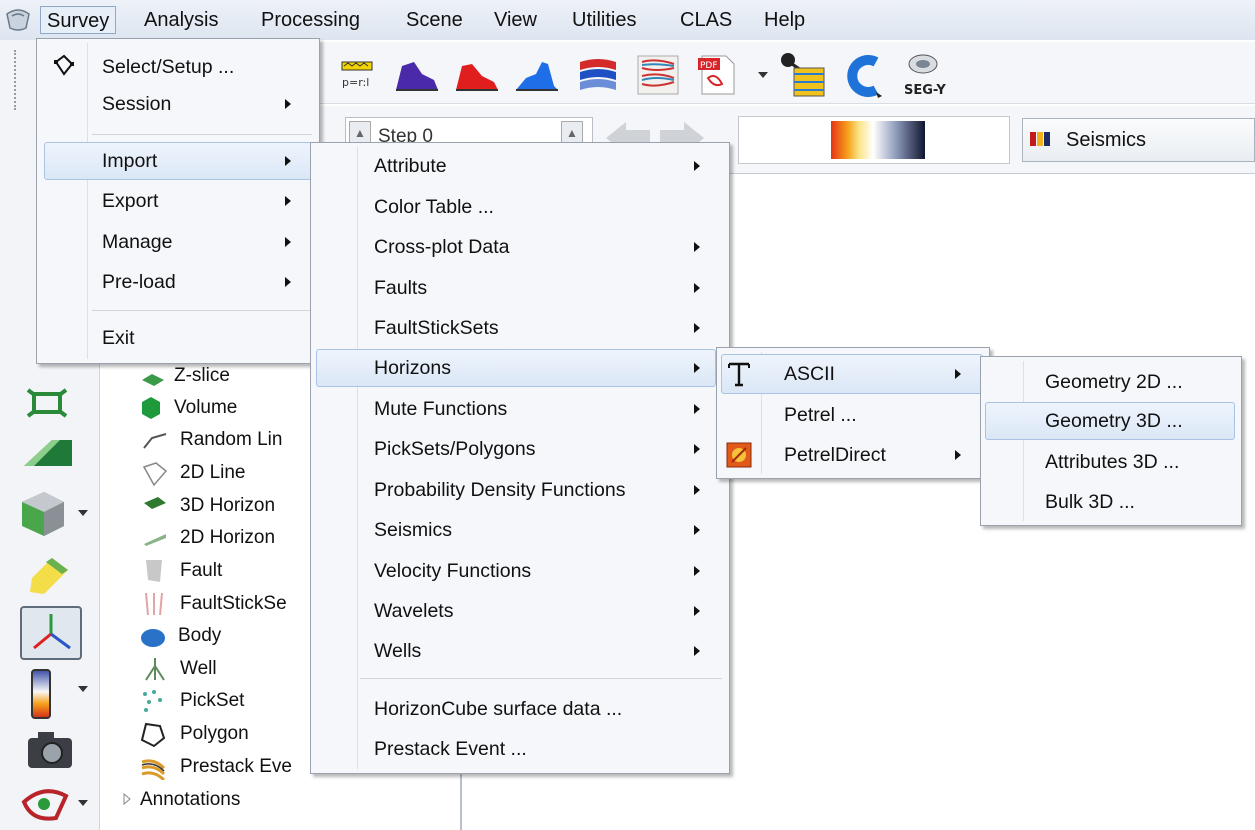 Image resolution: width=1255 pixels, height=830 pixels. Describe the element at coordinates (155, 540) in the screenshot. I see `2d-horizon-icon` at that location.